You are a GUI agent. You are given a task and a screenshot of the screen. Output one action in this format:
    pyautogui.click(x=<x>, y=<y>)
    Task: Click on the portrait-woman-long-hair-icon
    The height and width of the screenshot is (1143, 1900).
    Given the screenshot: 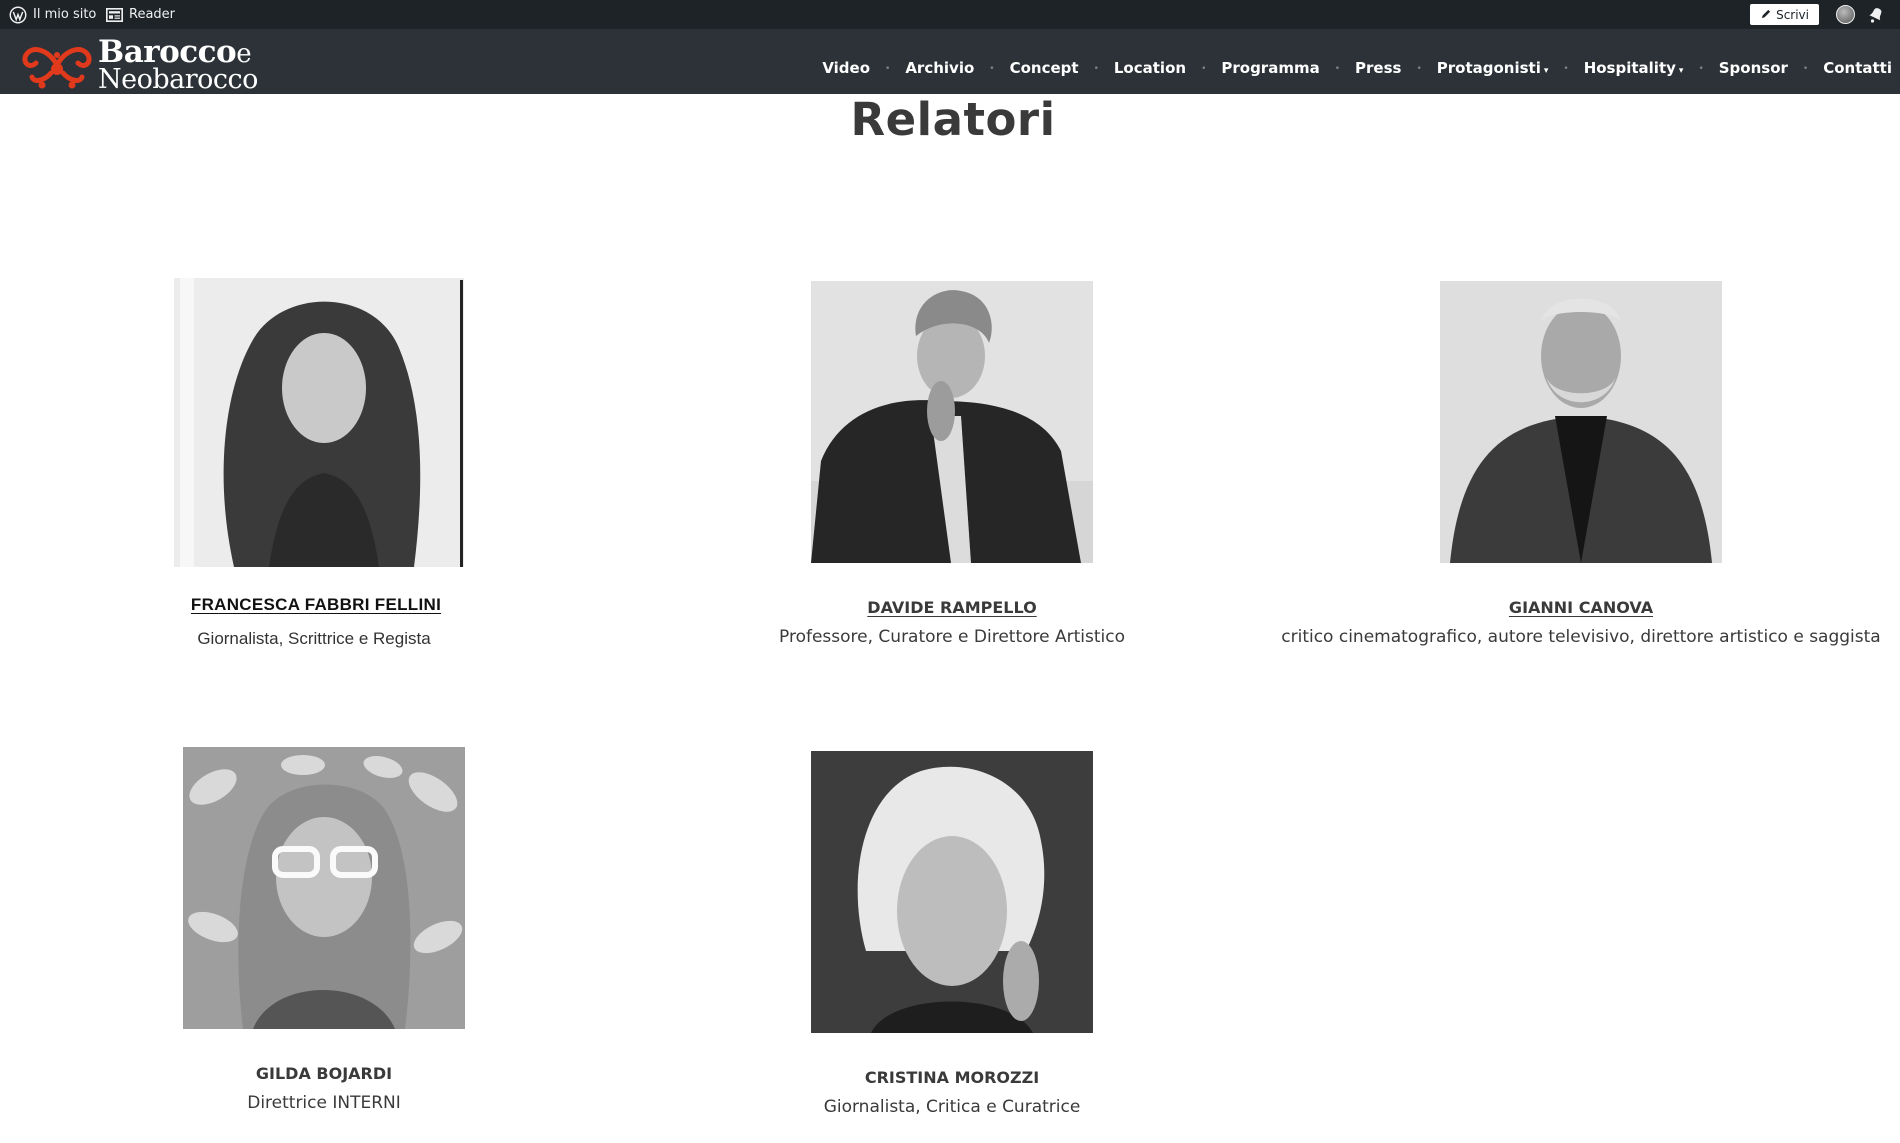 What is the action you would take?
    pyautogui.click(x=319, y=422)
    